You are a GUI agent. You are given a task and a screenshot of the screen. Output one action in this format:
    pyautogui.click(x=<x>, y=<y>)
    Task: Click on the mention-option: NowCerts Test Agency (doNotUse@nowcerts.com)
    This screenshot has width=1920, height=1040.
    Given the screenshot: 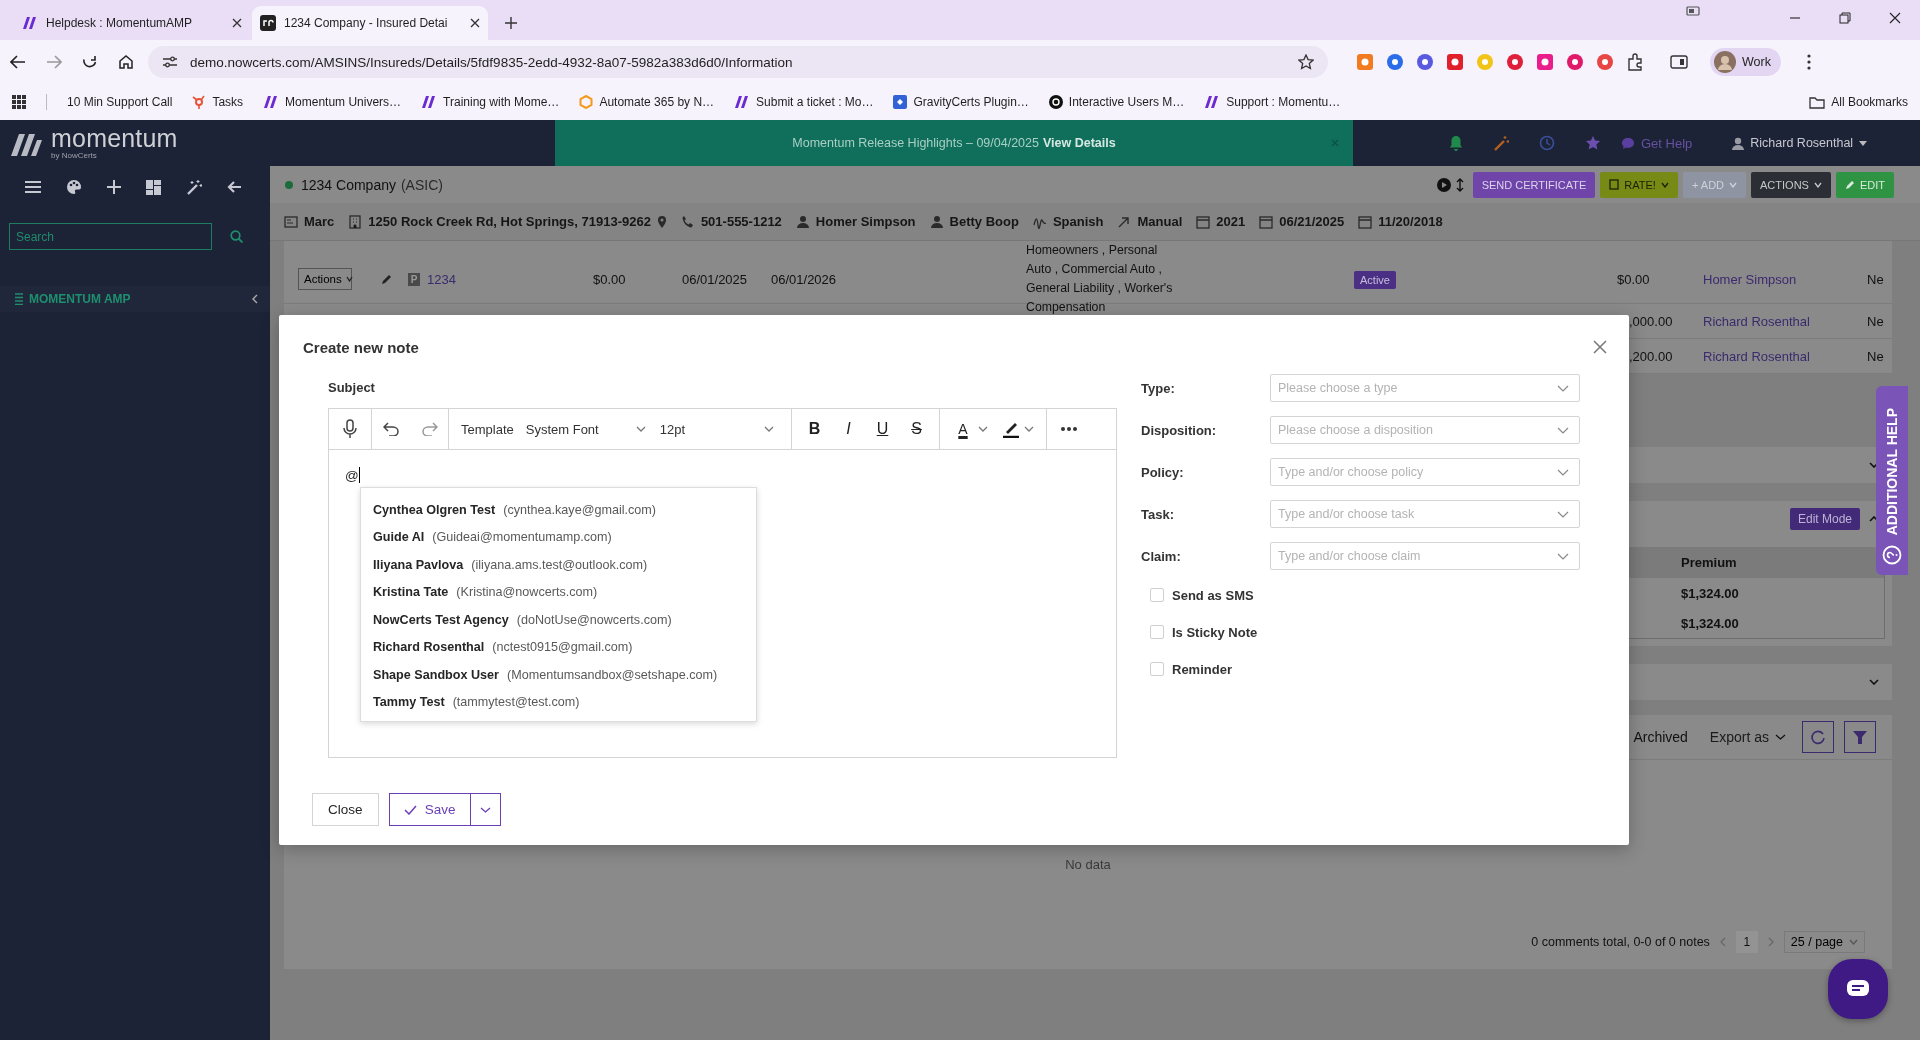 What is the action you would take?
    pyautogui.click(x=558, y=620)
    